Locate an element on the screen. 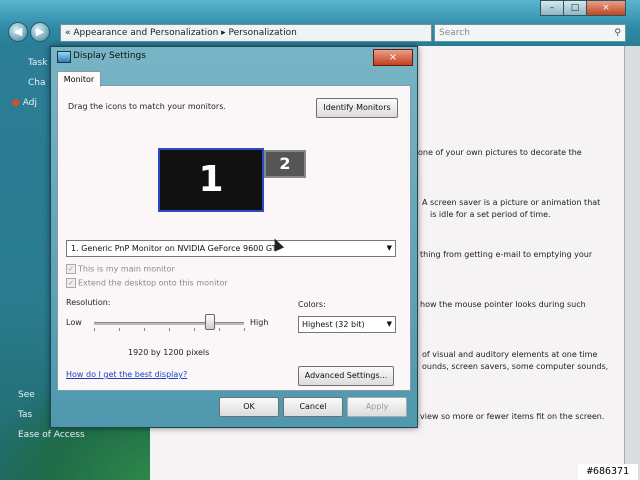 The image size is (640, 480). extend-desktop-checkbox: ✓ Extend the desktop onto this monitor is located at coordinates (147, 283).